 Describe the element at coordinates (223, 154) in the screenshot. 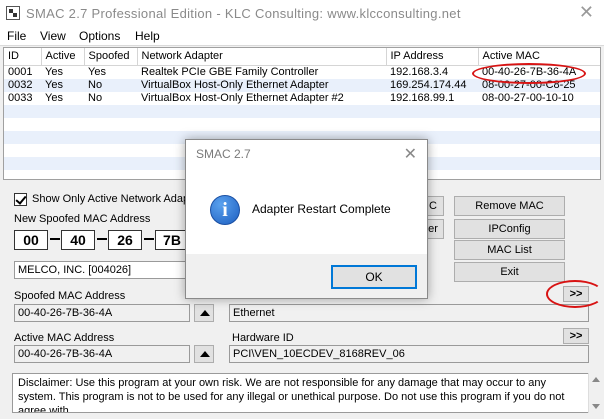

I see `dialog-title: SMAC 2.7` at that location.